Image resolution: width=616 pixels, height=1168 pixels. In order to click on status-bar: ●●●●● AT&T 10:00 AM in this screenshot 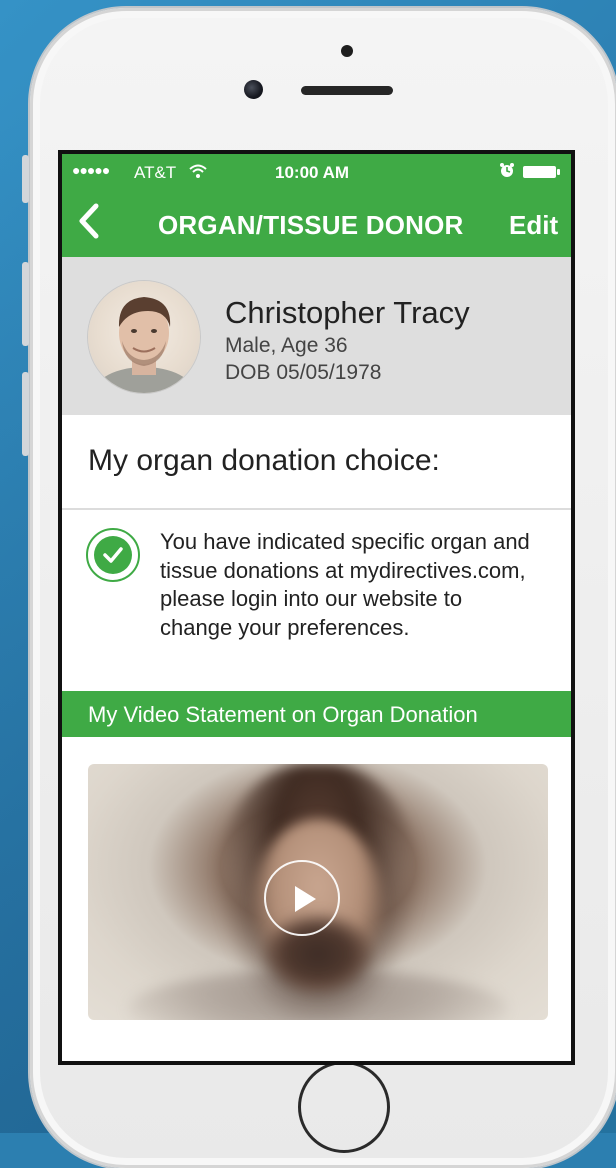, I will do `click(316, 172)`.